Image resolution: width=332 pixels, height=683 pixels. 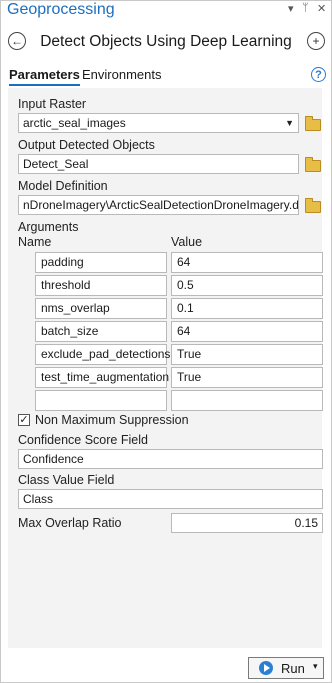 I want to click on max-overlap-input: 0.15, so click(x=247, y=523).